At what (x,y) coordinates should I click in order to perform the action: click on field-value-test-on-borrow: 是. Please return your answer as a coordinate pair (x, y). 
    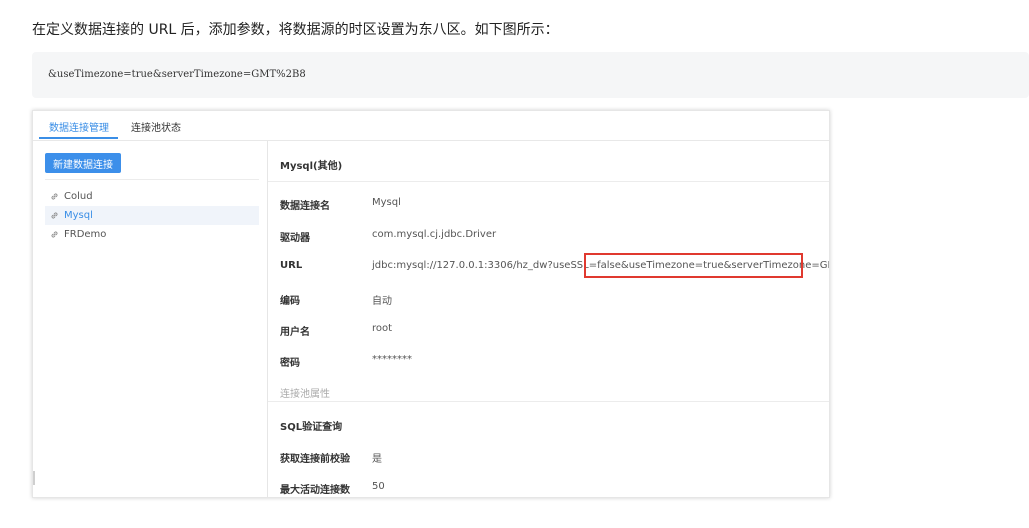
    Looking at the image, I should click on (377, 457).